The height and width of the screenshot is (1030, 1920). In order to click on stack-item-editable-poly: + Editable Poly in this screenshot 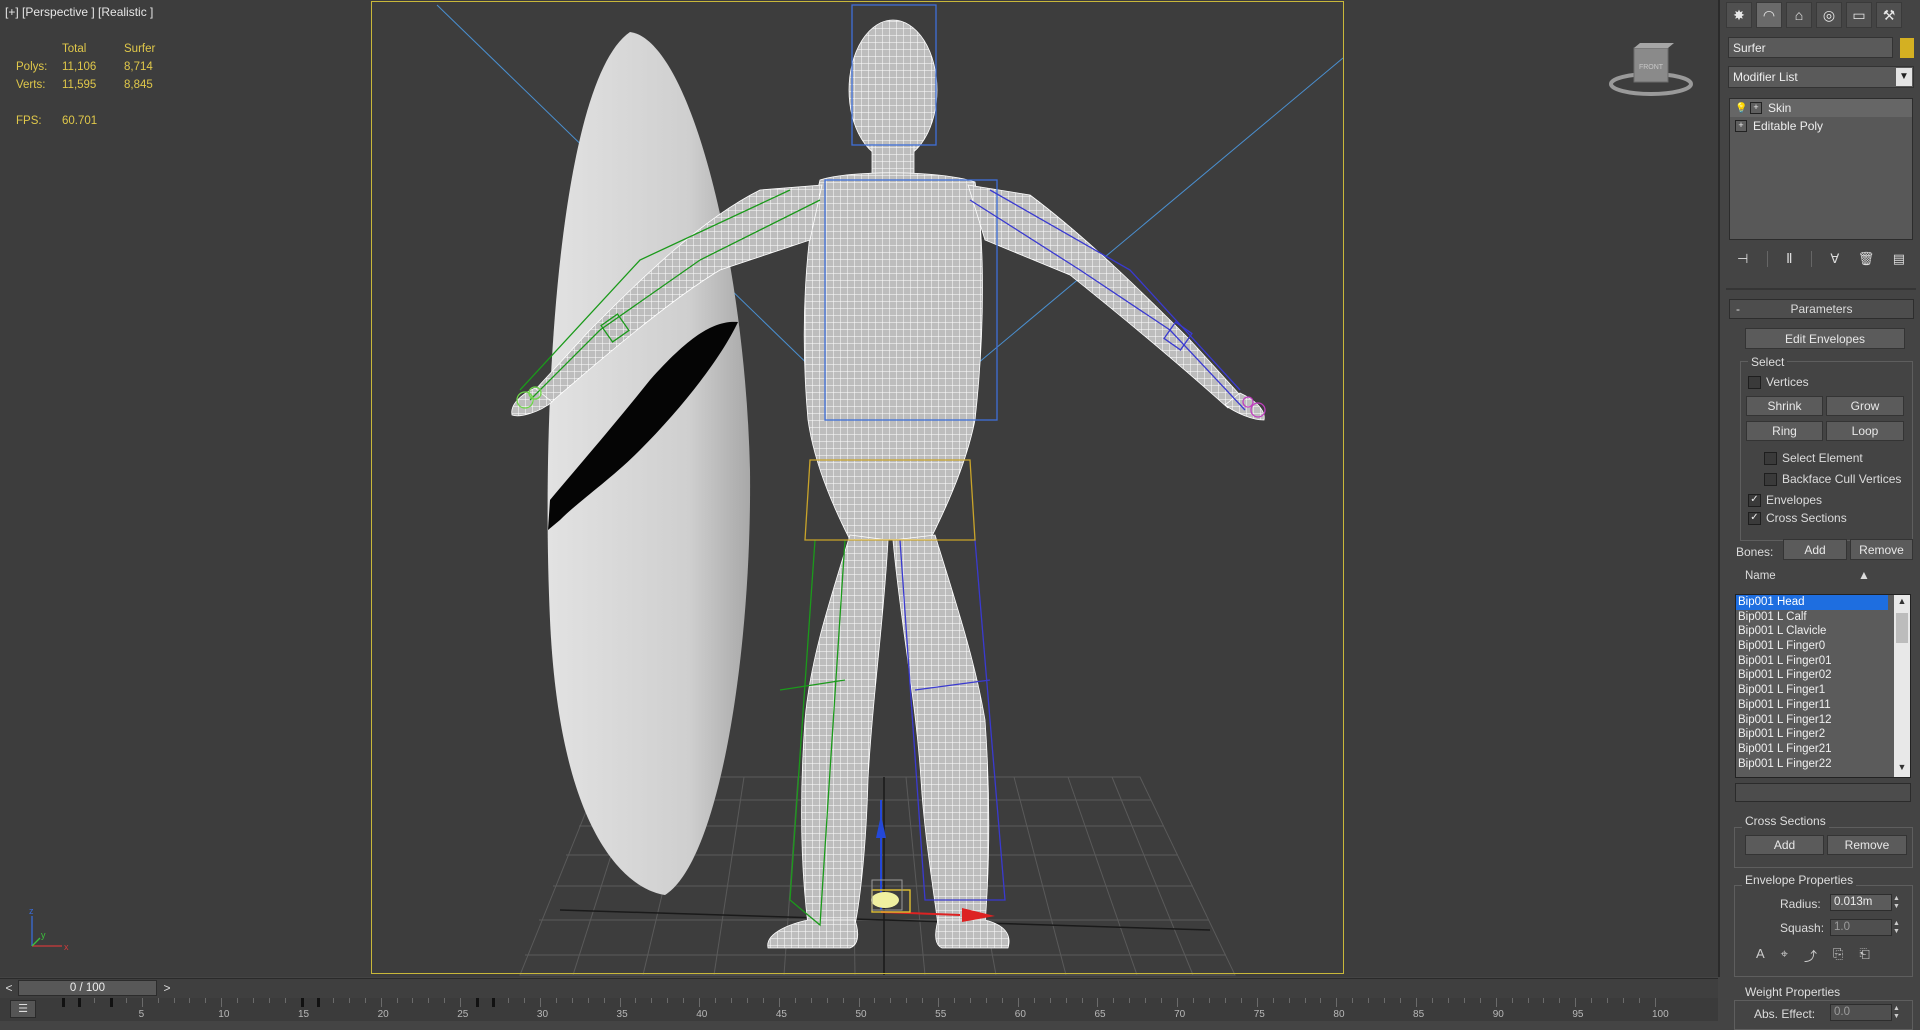, I will do `click(1821, 126)`.